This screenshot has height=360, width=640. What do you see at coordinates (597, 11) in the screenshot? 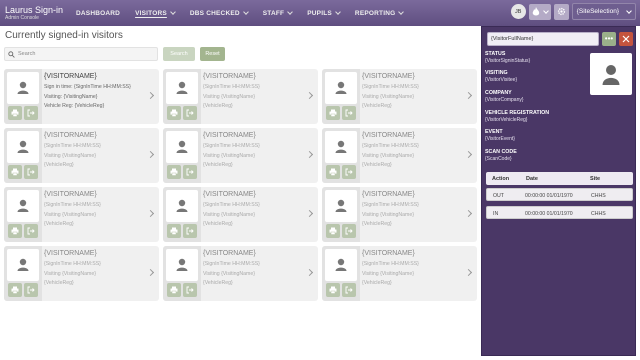
I see `site-selection-label: {SiteSelection}` at bounding box center [597, 11].